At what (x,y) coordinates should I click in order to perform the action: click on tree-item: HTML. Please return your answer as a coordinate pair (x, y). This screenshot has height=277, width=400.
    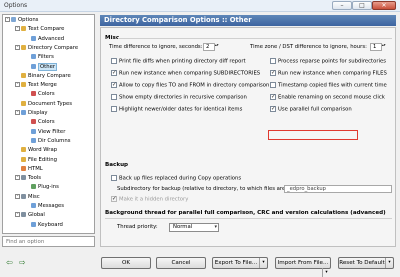
    Looking at the image, I should click on (29, 169).